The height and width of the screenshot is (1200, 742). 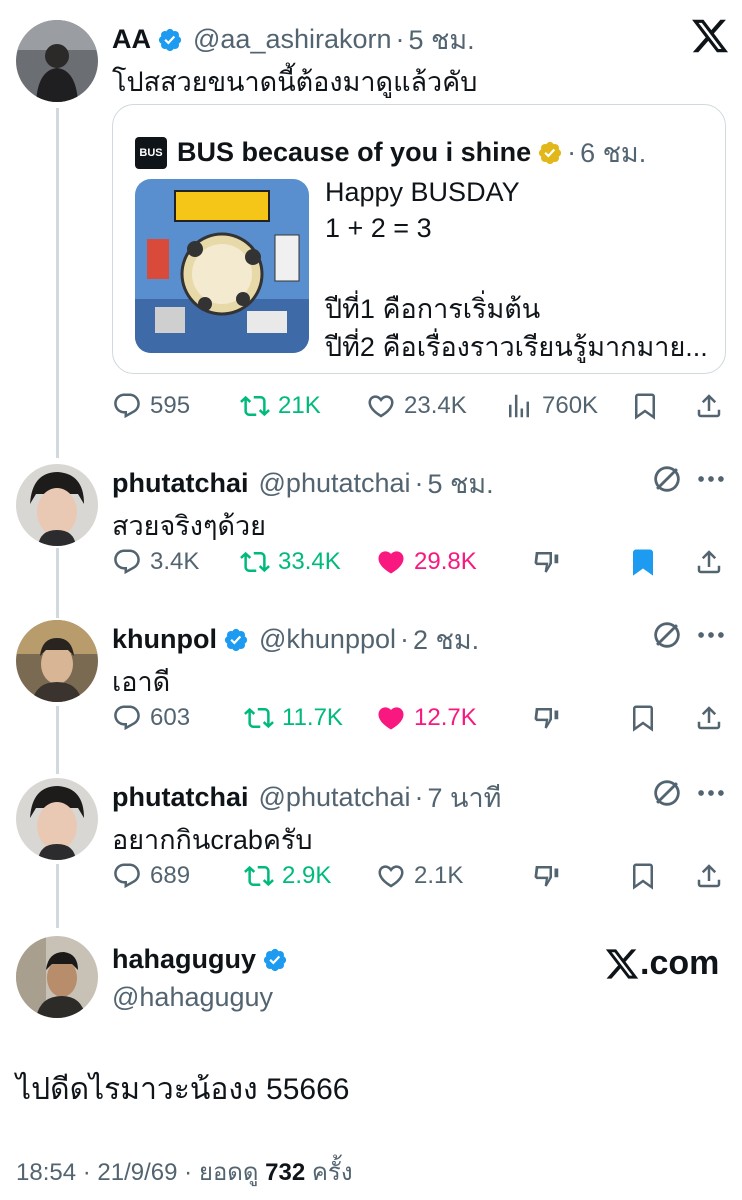 I want to click on like-button: 29.8K, so click(x=426, y=562).